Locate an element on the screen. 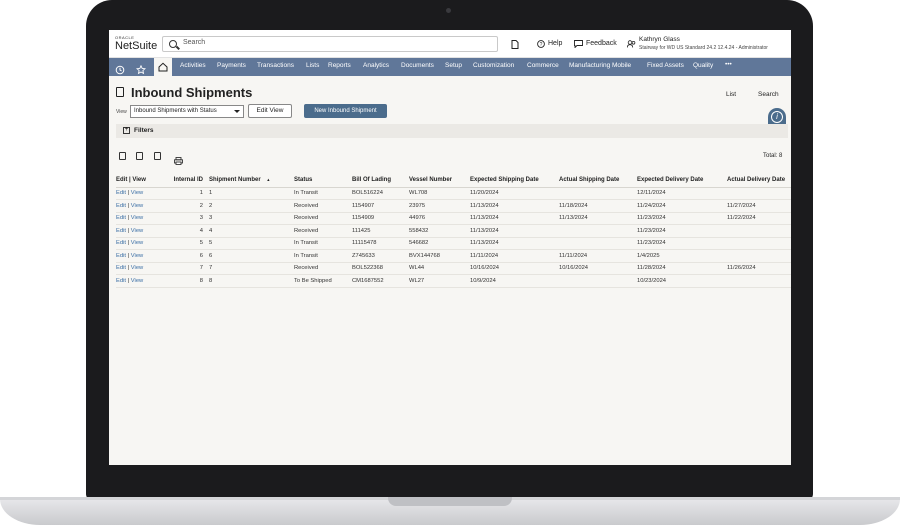 This screenshot has height=529, width=900. view-select: Inbound Shipments with Status is located at coordinates (187, 111).